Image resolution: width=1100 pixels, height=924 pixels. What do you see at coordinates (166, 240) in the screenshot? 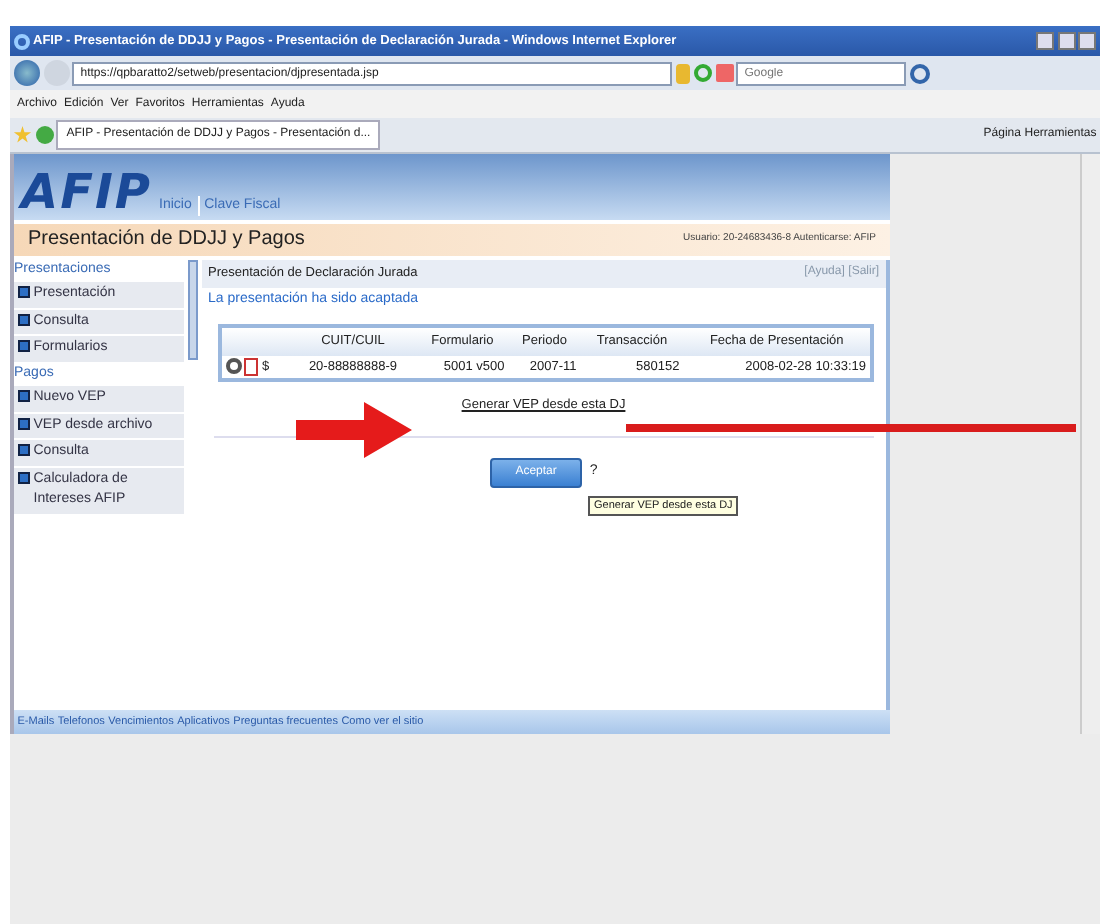
I see `page-title: Presentación de DDJJ y Pagos` at bounding box center [166, 240].